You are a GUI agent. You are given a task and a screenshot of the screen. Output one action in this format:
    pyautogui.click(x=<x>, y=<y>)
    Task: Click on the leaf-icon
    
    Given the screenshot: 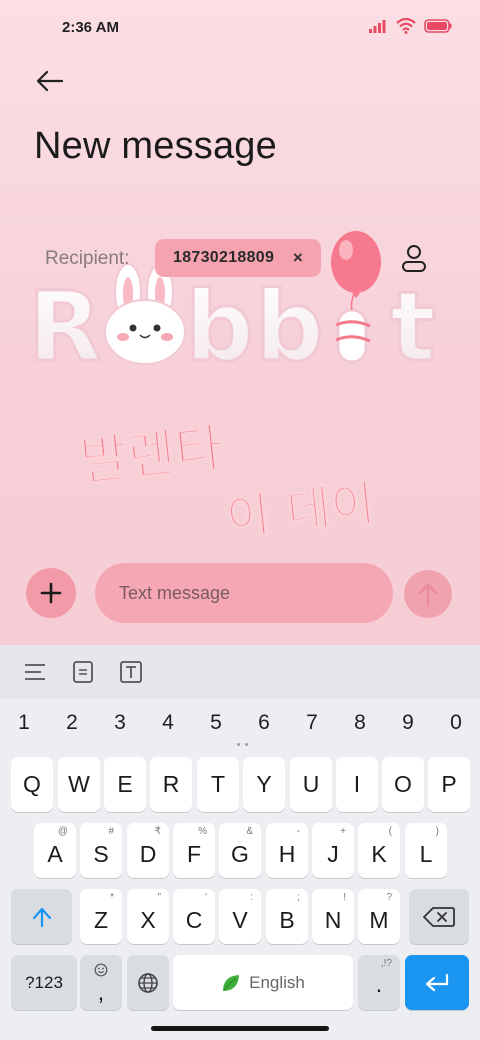 What is the action you would take?
    pyautogui.click(x=231, y=982)
    